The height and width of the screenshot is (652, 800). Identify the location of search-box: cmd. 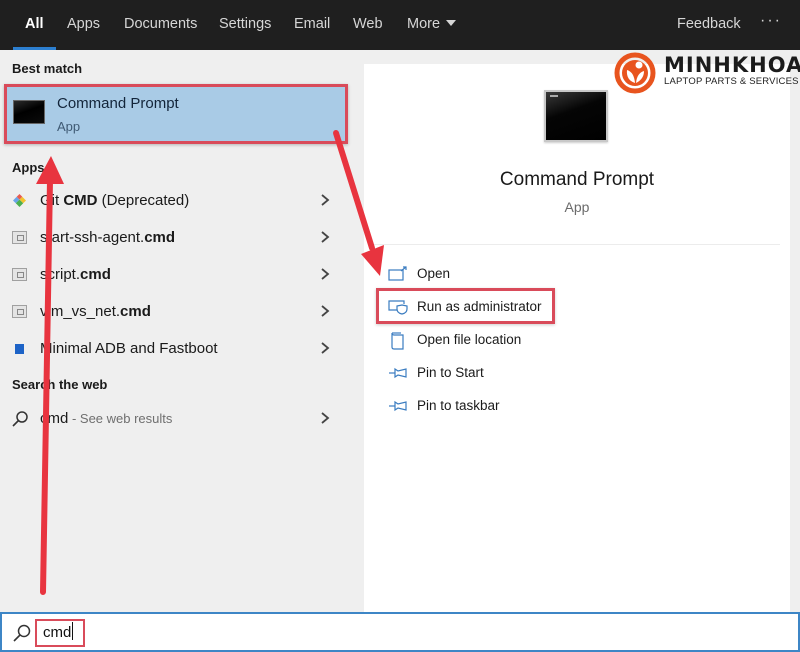
(400, 632).